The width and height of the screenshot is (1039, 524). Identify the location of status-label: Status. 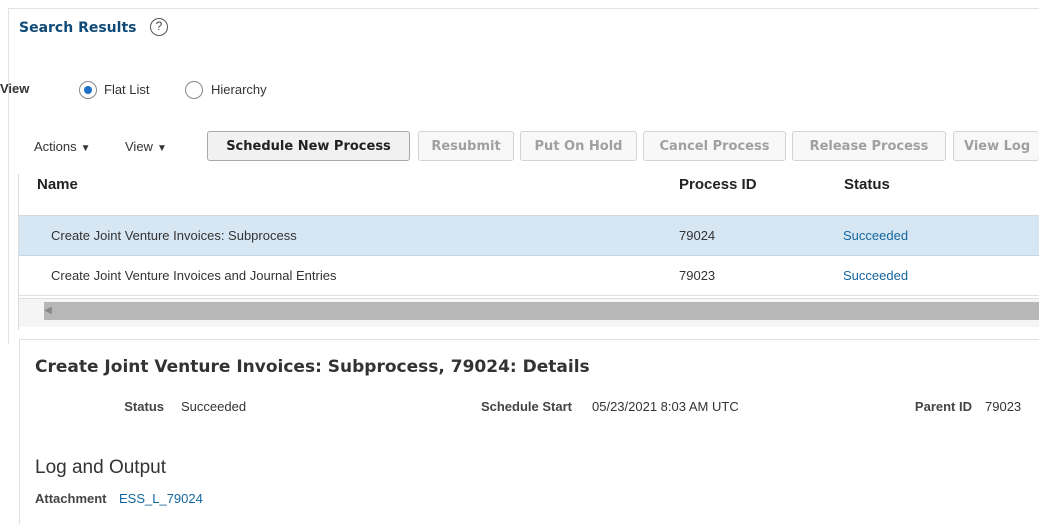
(144, 406).